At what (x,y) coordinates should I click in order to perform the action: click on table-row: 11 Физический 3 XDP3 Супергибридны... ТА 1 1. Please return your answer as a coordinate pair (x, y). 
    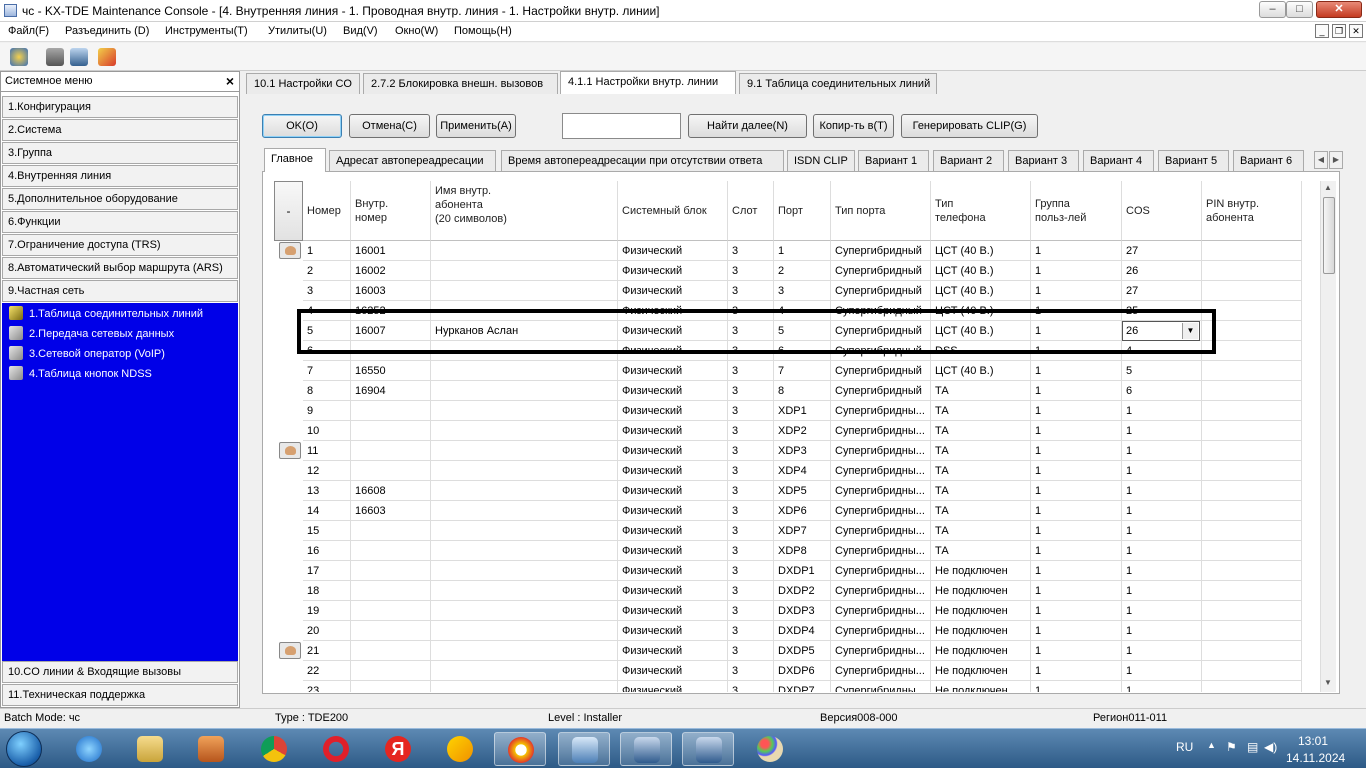
    Looking at the image, I should click on (802, 451).